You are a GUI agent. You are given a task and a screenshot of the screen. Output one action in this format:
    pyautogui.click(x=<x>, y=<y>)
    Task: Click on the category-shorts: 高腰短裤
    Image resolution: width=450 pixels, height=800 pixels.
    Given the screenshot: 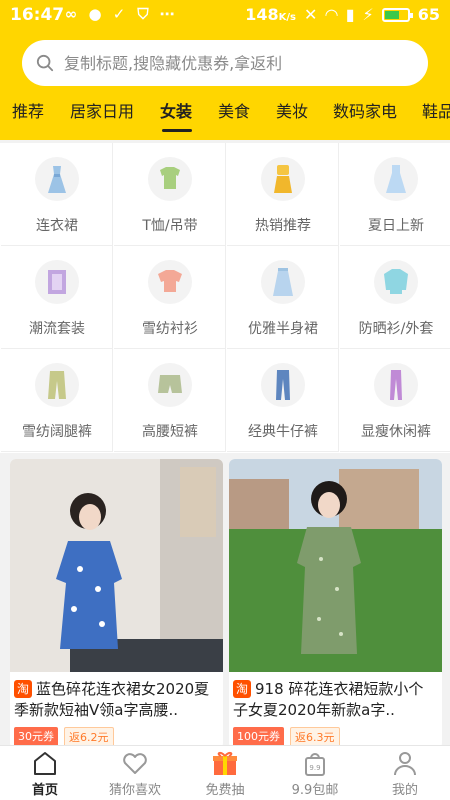 What is the action you would take?
    pyautogui.click(x=170, y=400)
    